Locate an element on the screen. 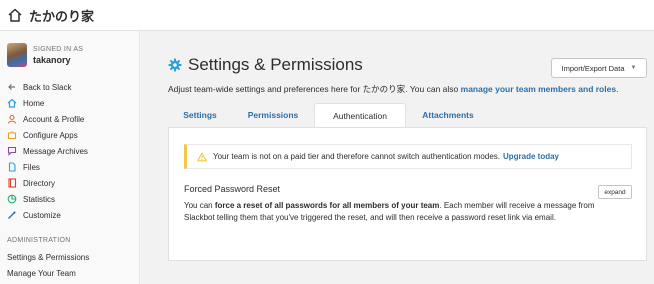 The width and height of the screenshot is (654, 284). tab-settings: Settings is located at coordinates (200, 115).